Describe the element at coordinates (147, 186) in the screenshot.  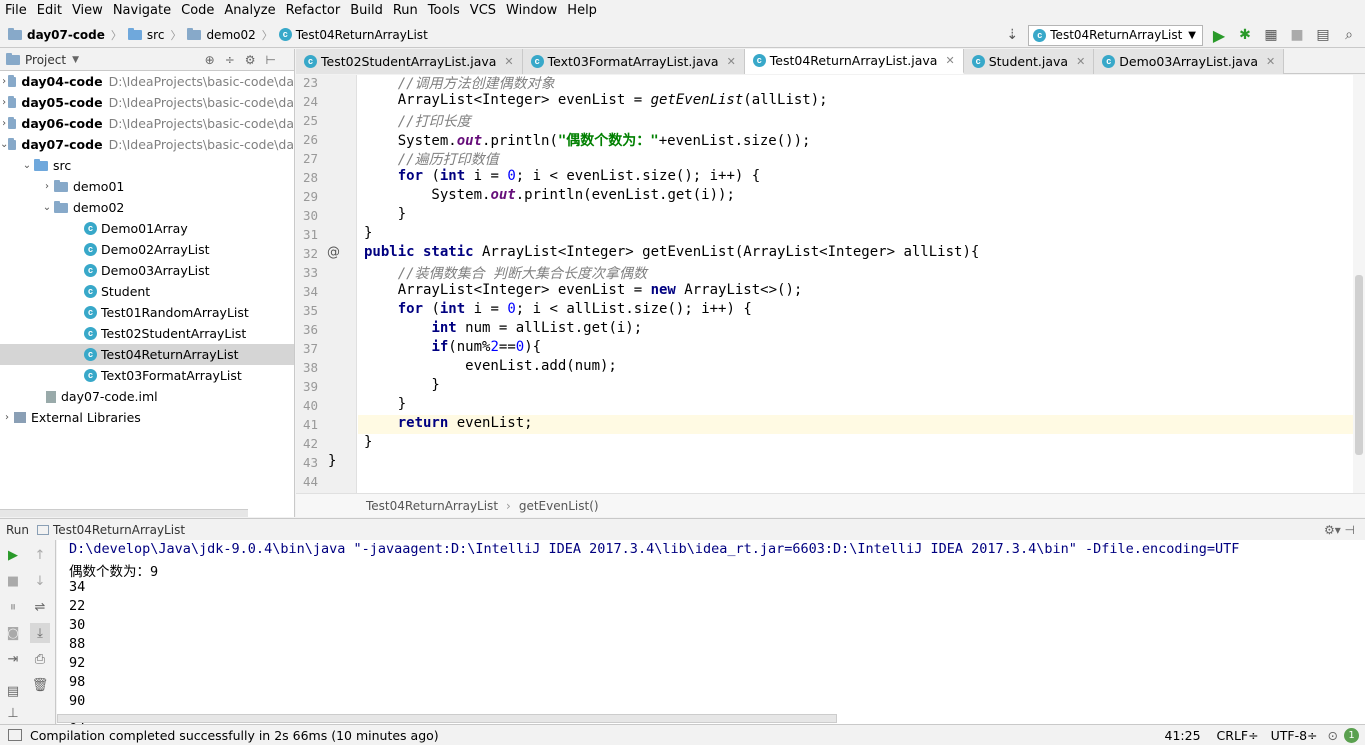
I see `tree-item-package: › demo01` at that location.